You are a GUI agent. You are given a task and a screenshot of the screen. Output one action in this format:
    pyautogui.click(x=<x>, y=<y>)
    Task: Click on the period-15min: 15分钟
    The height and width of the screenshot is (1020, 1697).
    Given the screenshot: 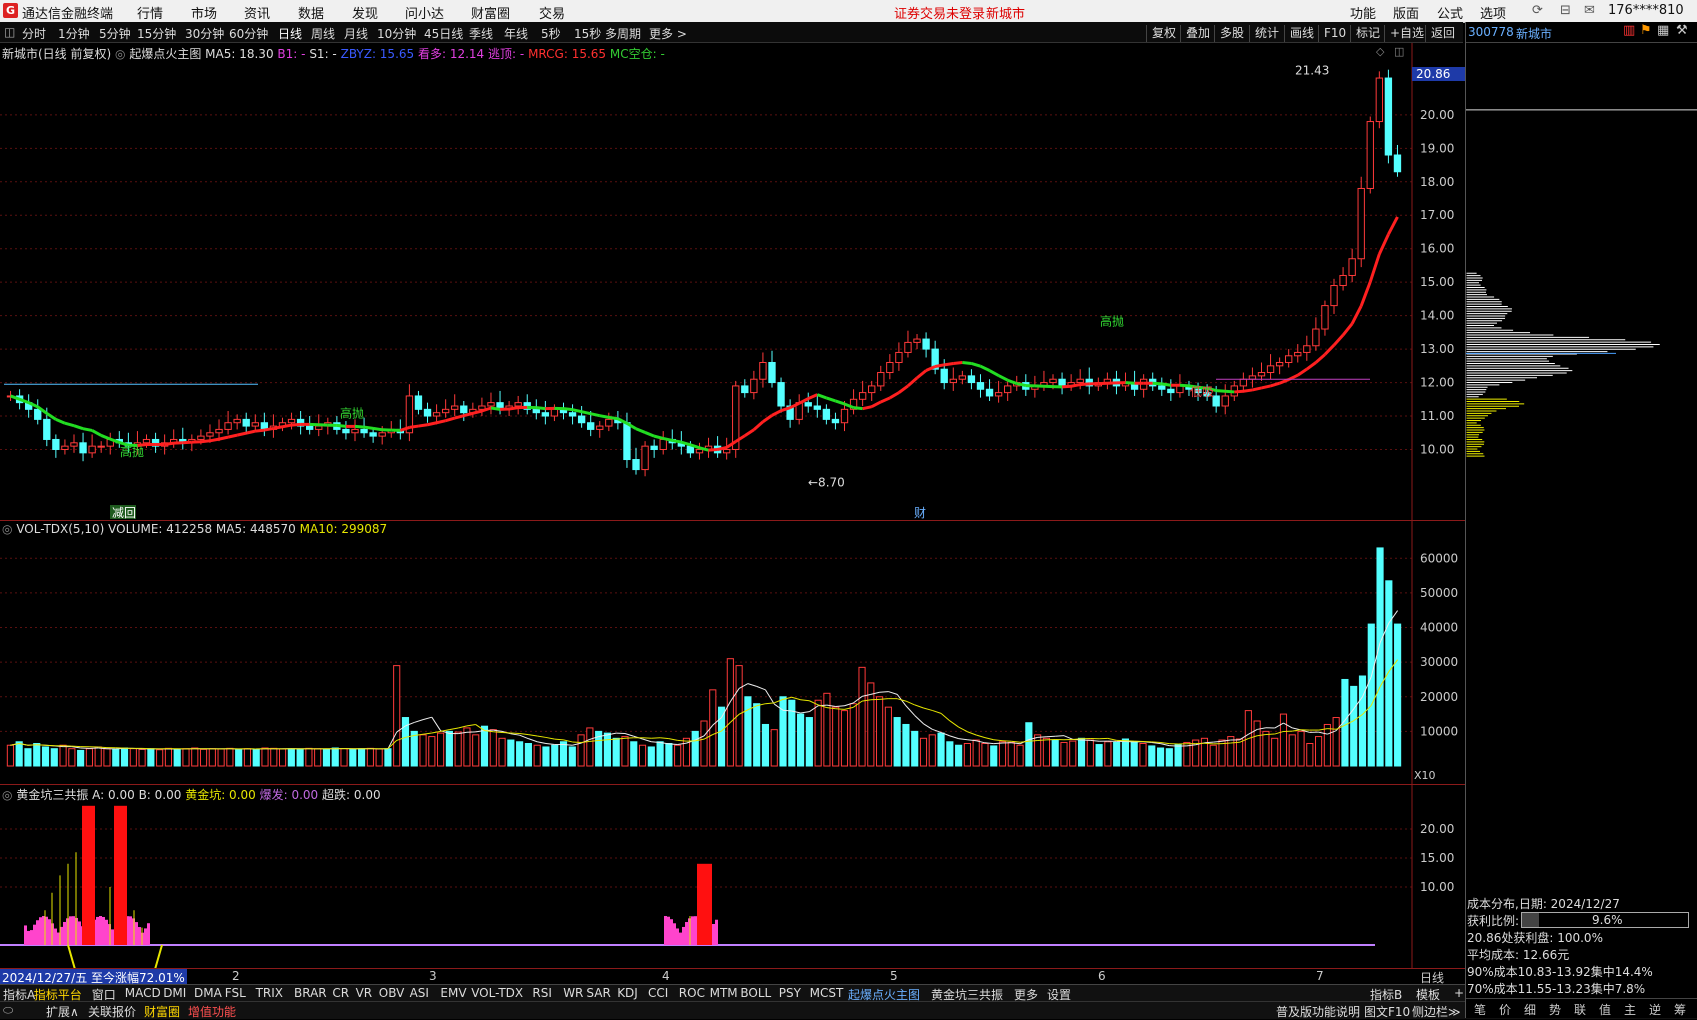 What is the action you would take?
    pyautogui.click(x=156, y=33)
    